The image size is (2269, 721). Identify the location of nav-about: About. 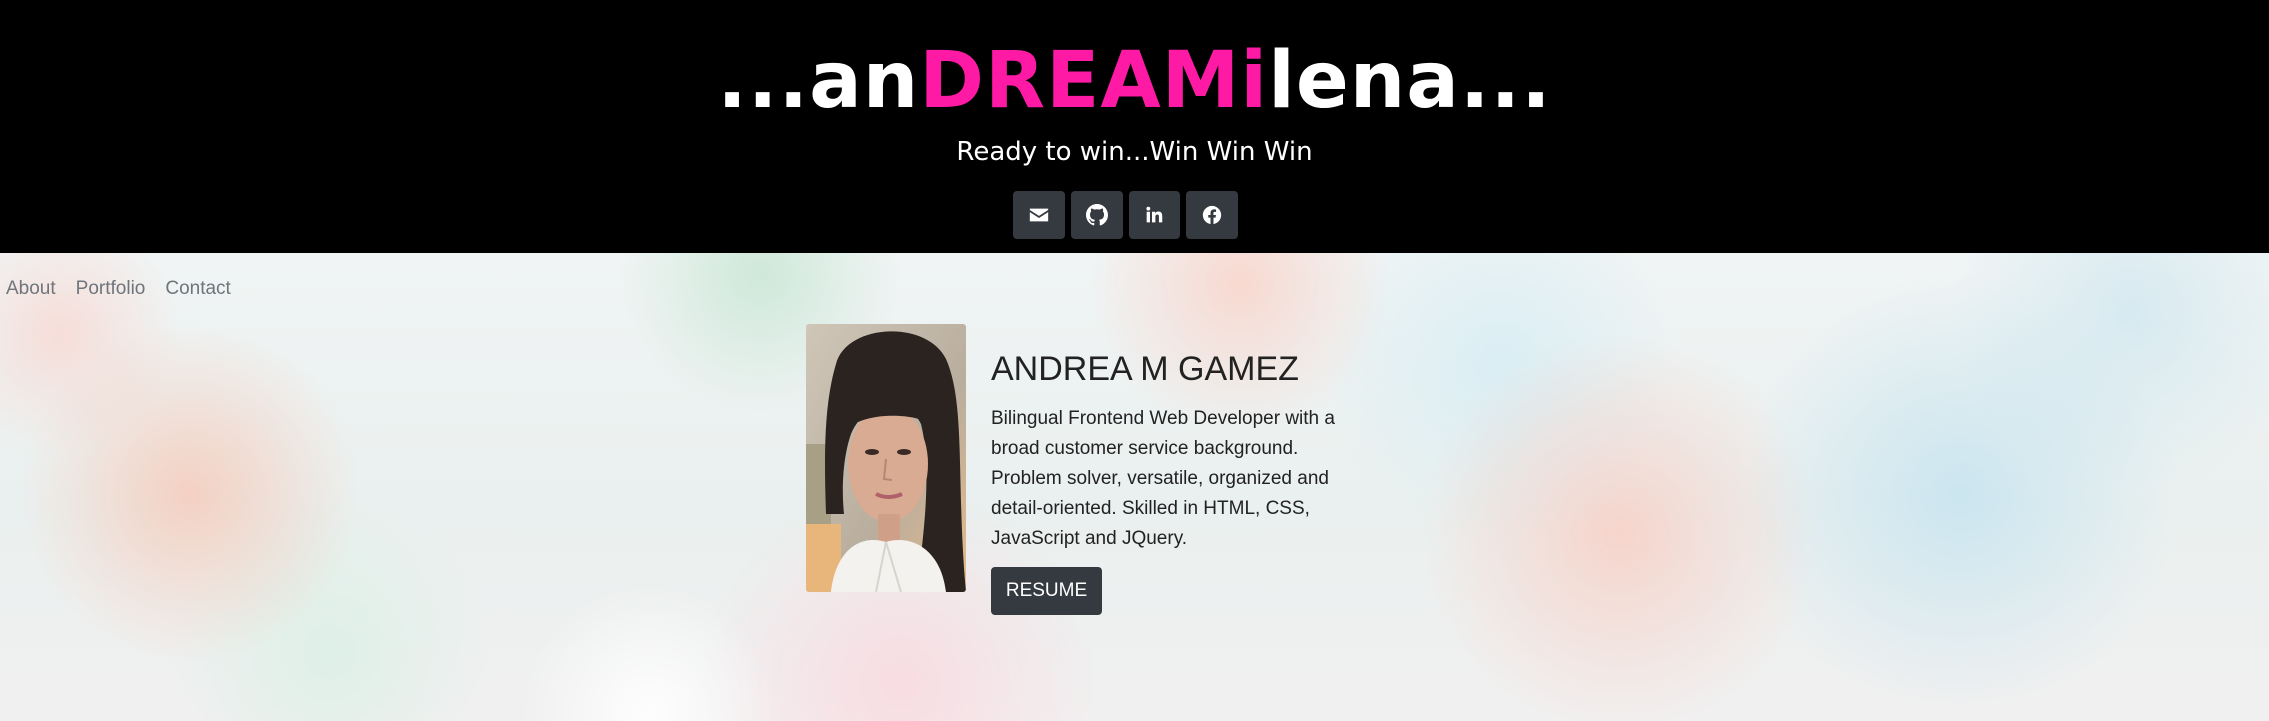
(31, 289).